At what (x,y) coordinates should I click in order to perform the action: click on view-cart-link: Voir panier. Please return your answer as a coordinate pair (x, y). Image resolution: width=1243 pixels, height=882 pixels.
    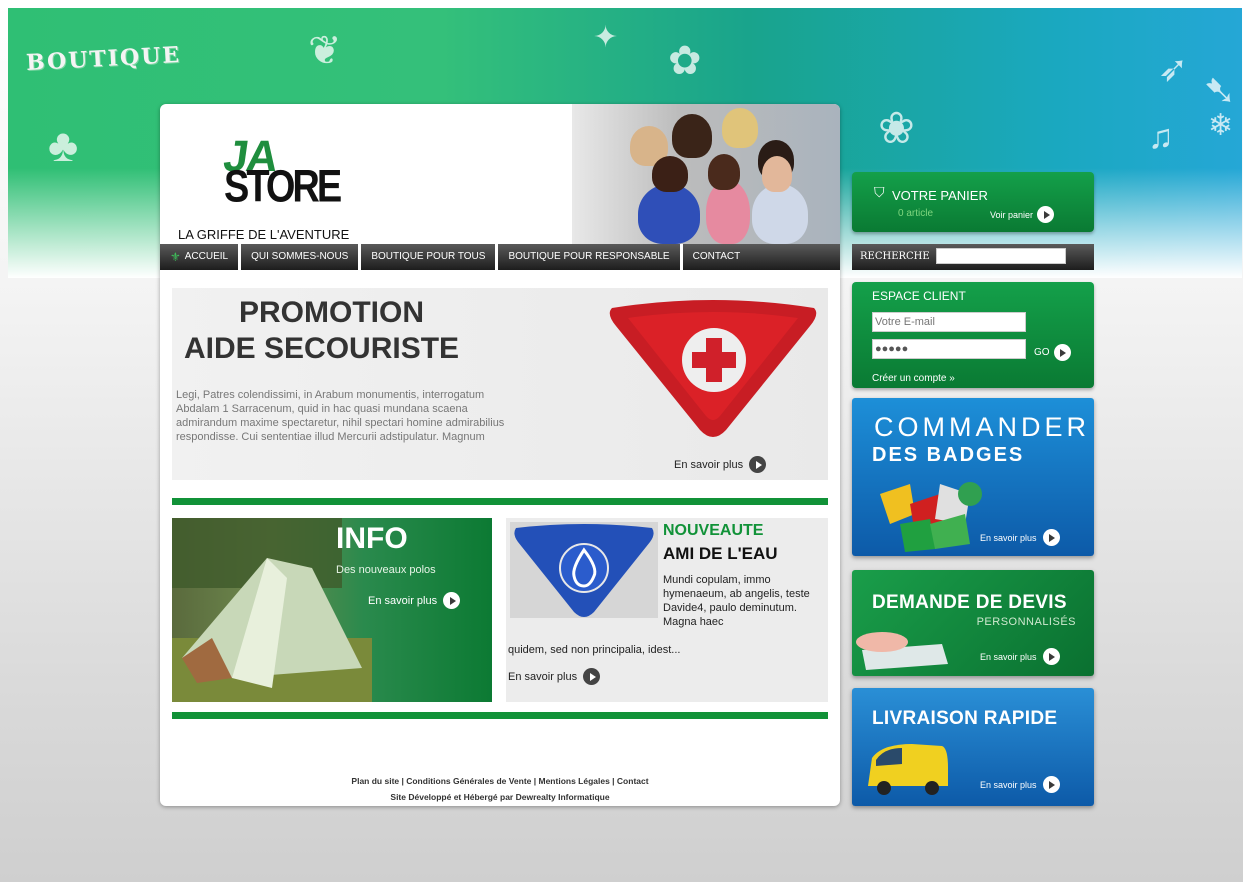
    Looking at the image, I should click on (1022, 214).